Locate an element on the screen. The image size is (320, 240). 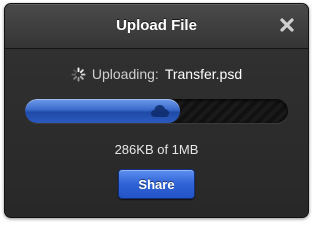
close-icon is located at coordinates (287, 25).